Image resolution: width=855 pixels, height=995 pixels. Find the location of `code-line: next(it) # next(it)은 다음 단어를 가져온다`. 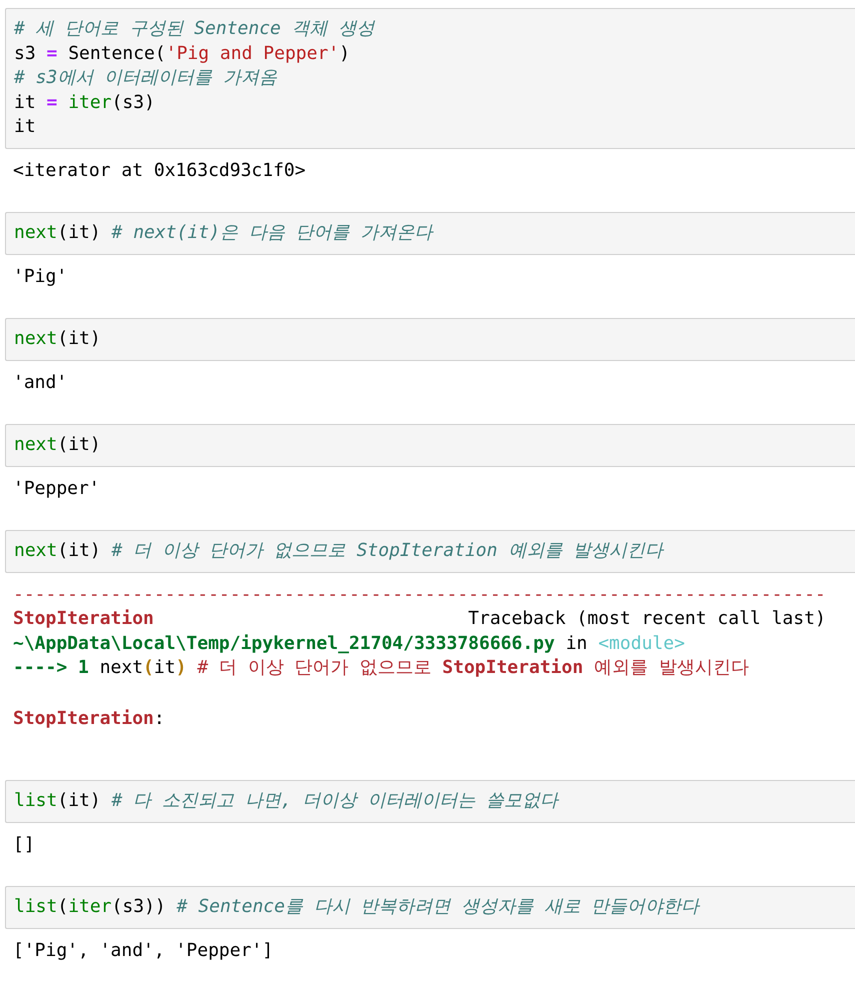

code-line: next(it) # next(it)은 다음 단어를 가져온다 is located at coordinates (223, 233).